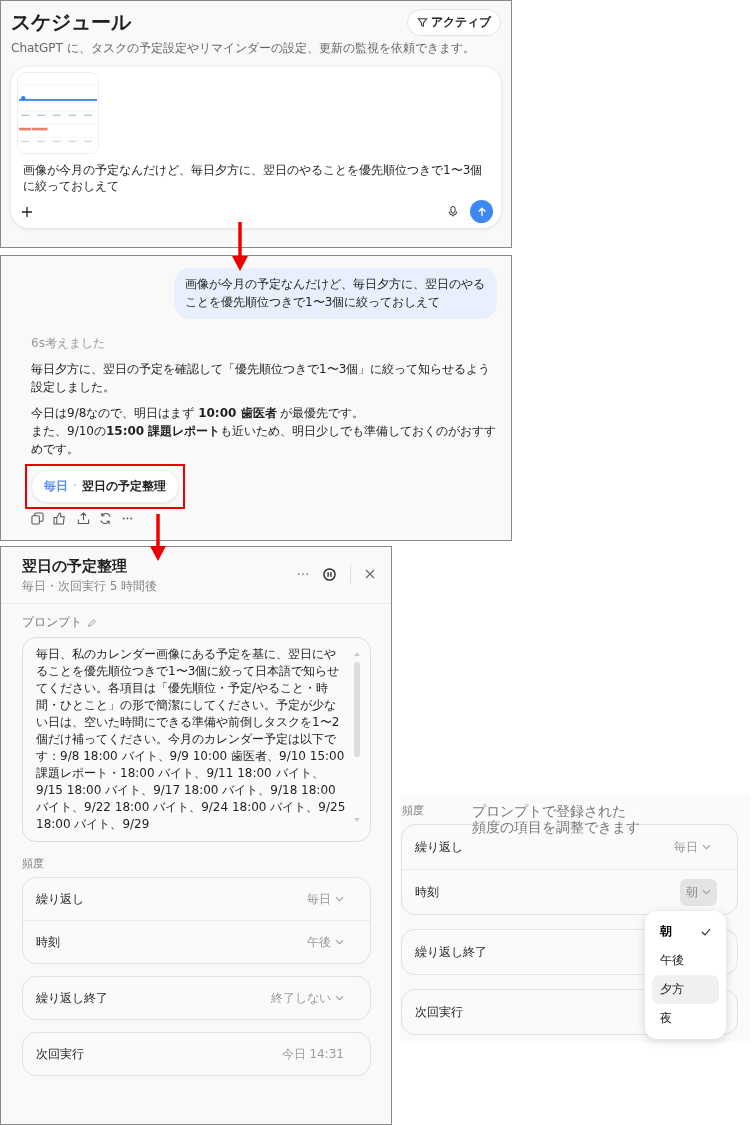  I want to click on more-icon, so click(303, 574).